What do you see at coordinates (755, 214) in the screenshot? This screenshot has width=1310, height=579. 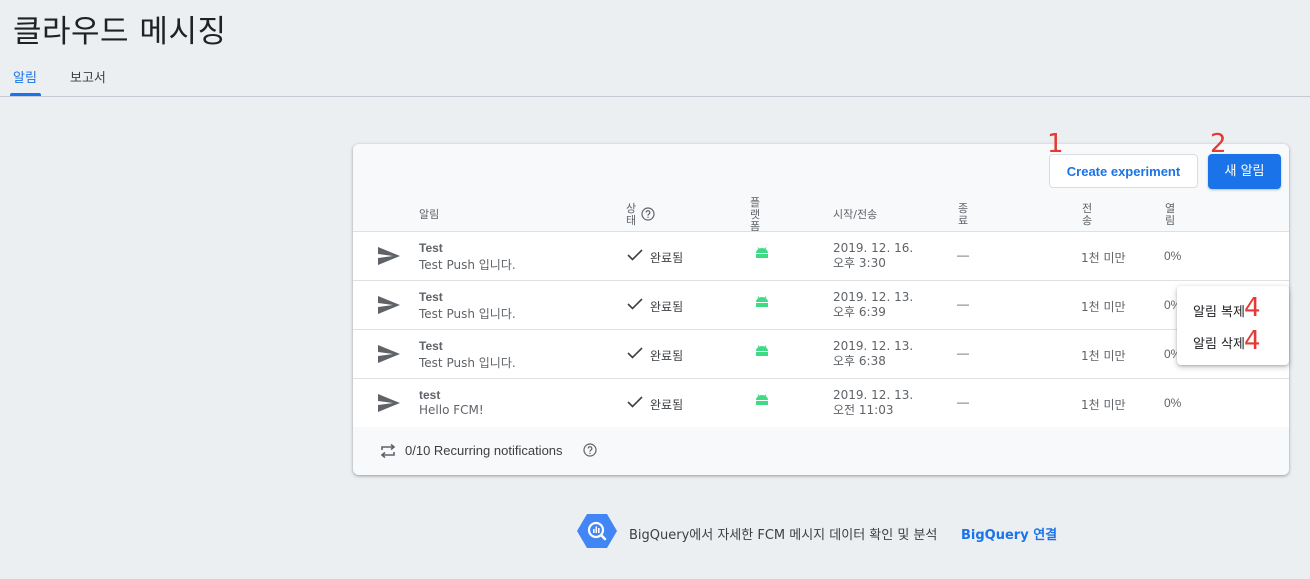 I see `header-platform: 플랫폼` at bounding box center [755, 214].